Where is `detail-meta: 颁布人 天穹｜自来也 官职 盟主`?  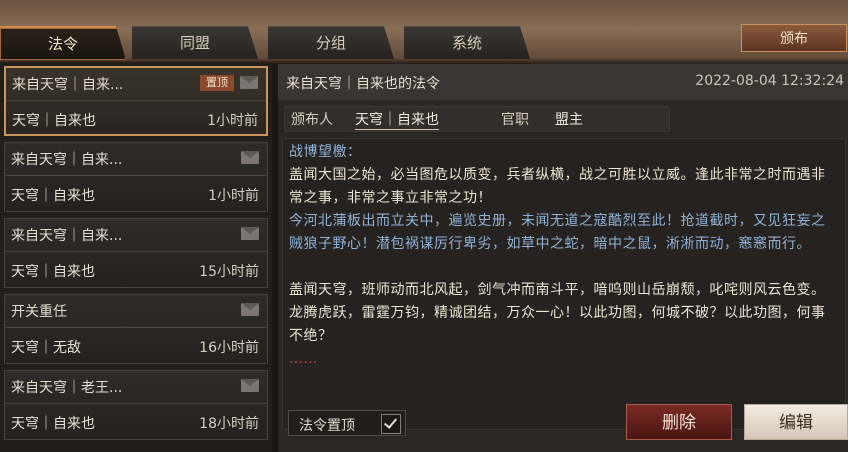 detail-meta: 颁布人 天穹｜自来也 官职 盟主 is located at coordinates (477, 119).